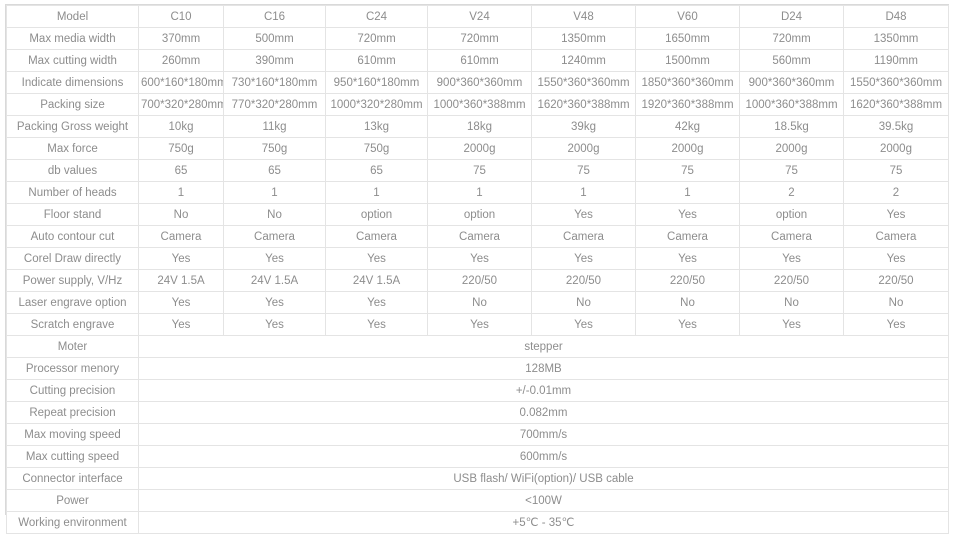  I want to click on row-value-d48: 39.5kg, so click(896, 126).